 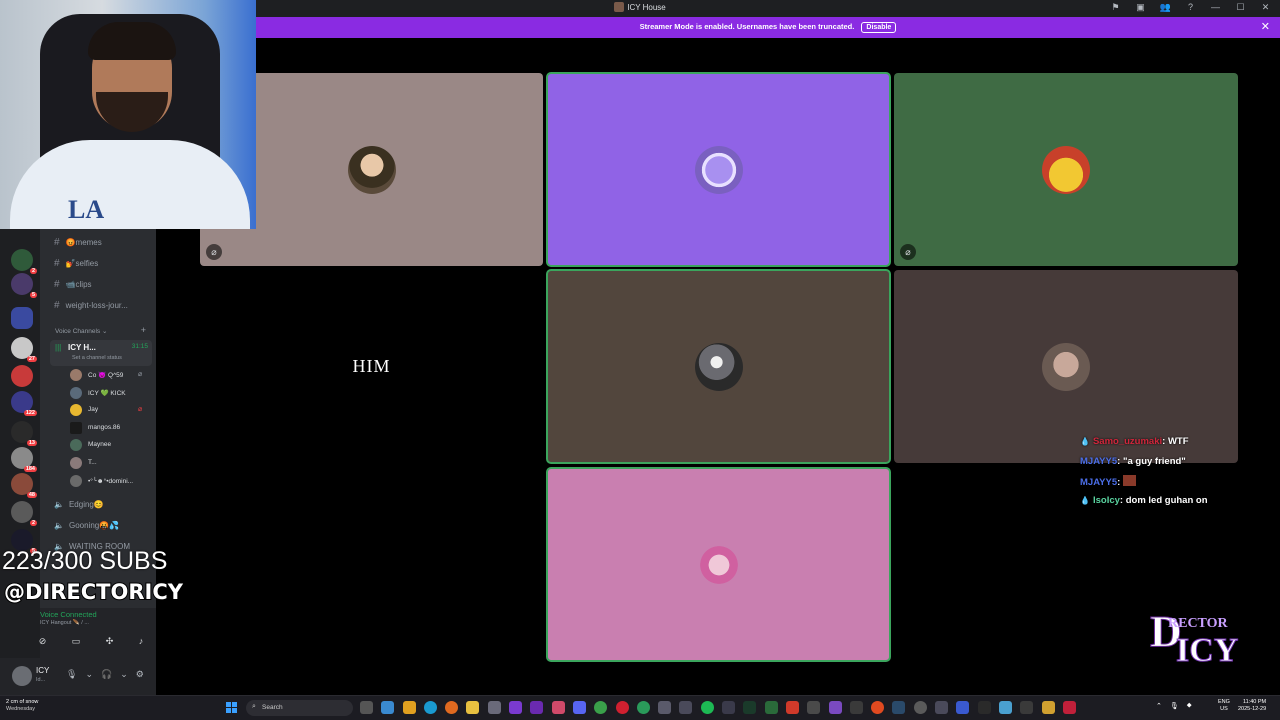 What do you see at coordinates (879, 27) in the screenshot?
I see `disable-streamer-mode-button: Disable` at bounding box center [879, 27].